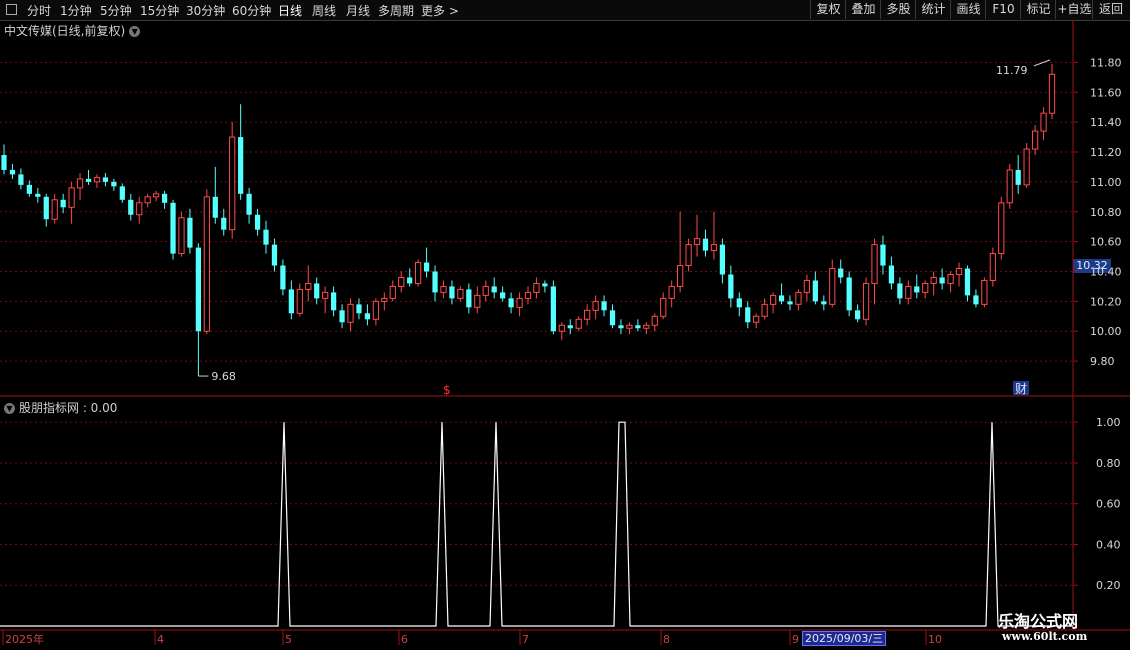 The width and height of the screenshot is (1130, 650). I want to click on x-tick-label: 8, so click(666, 639).